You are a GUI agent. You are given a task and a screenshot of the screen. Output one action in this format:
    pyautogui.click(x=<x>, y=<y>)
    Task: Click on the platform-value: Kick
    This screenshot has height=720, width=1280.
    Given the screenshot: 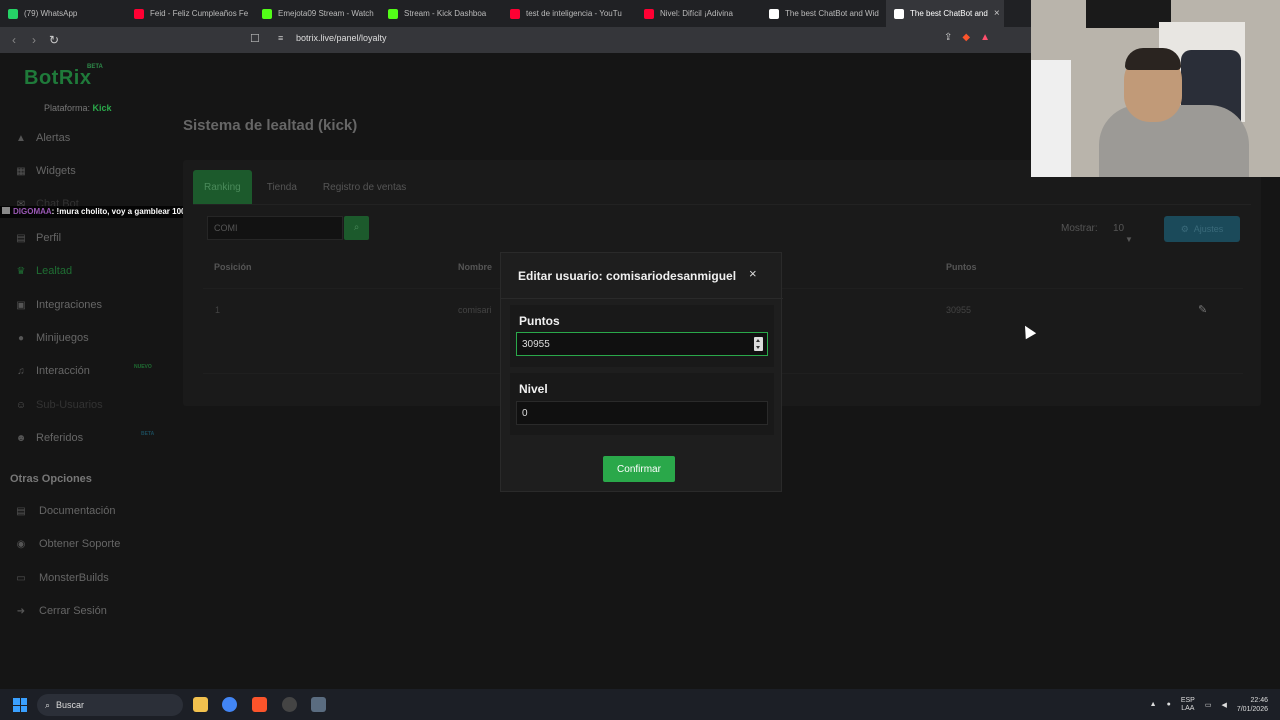 What is the action you would take?
    pyautogui.click(x=102, y=108)
    